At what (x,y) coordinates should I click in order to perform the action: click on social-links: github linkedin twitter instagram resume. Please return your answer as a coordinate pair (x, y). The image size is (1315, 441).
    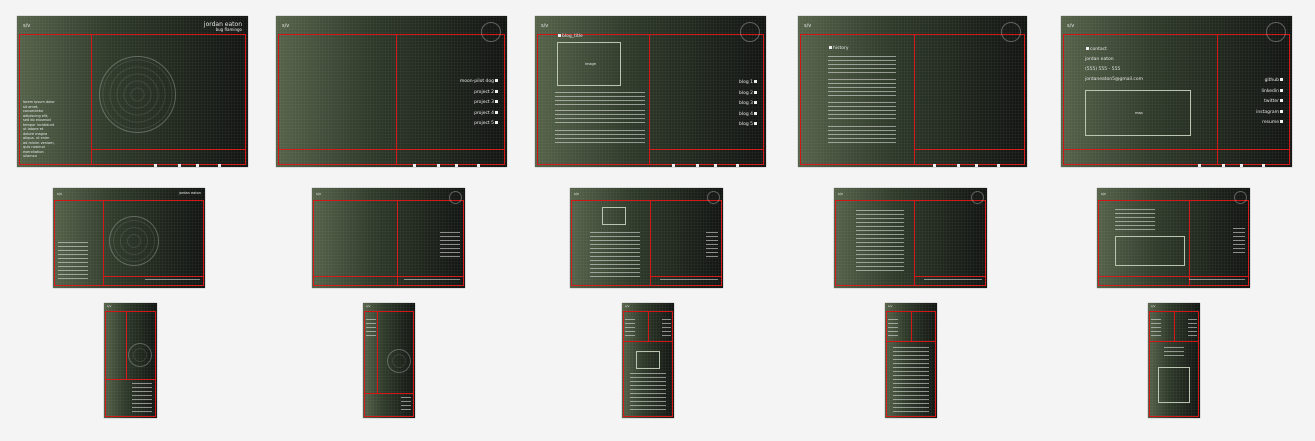
    Looking at the image, I should click on (1270, 104).